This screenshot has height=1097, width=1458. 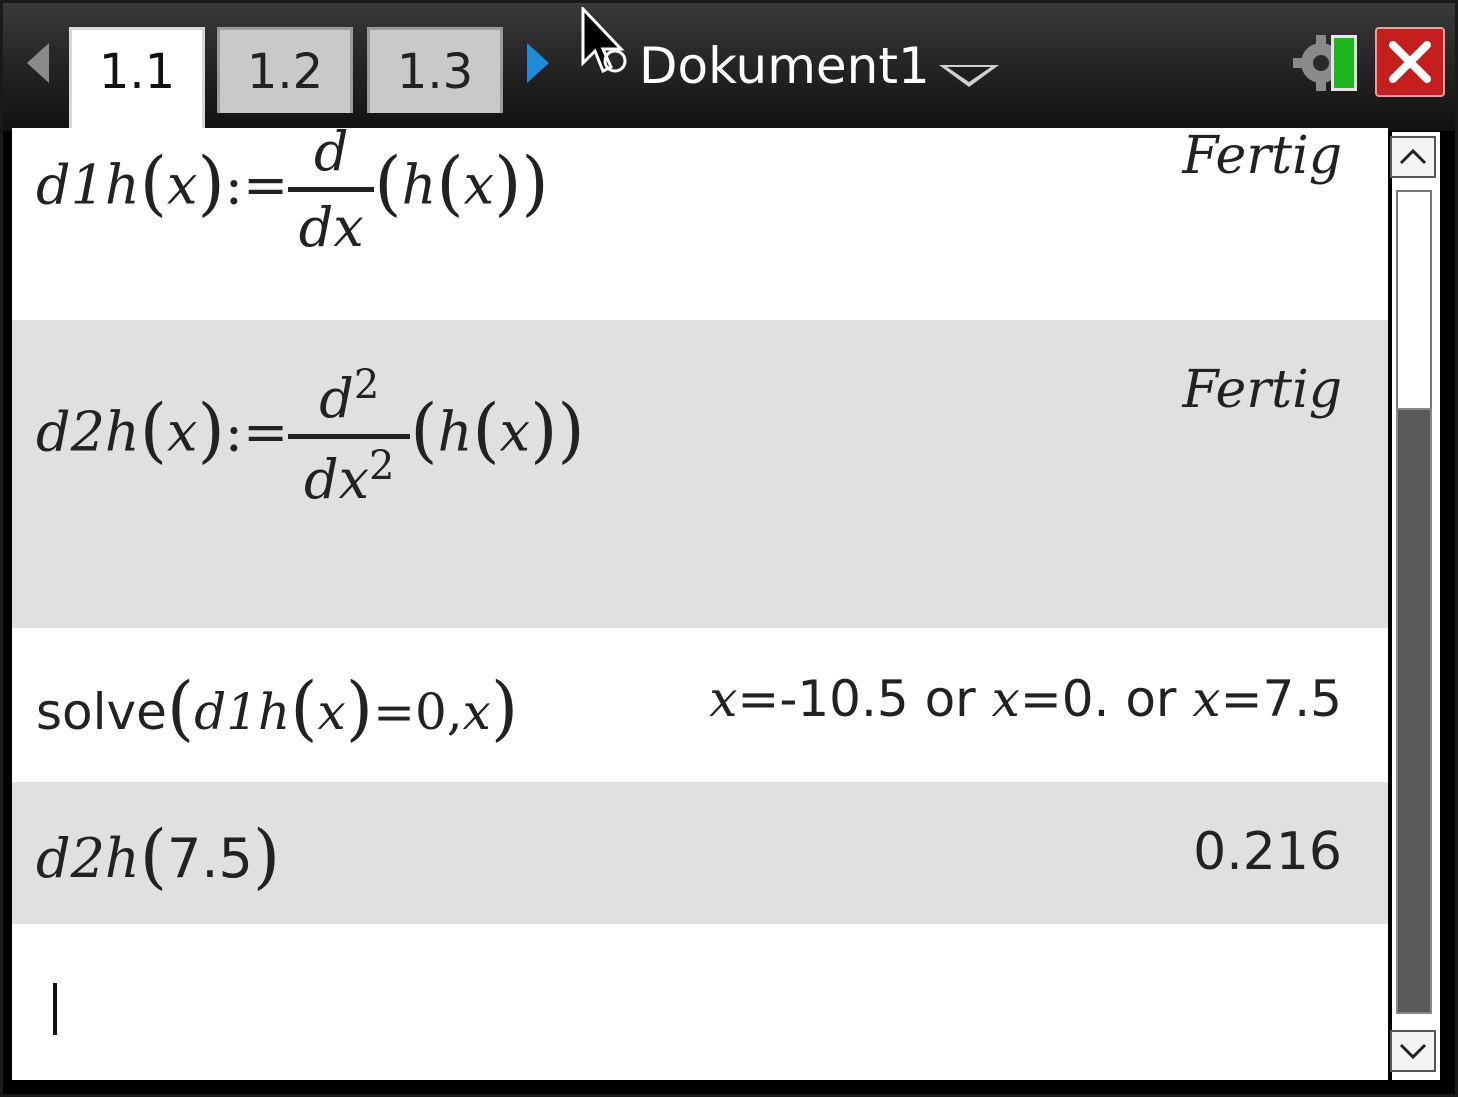 I want to click on input-expression: solve(d1h(x)=0,x), so click(x=277, y=708).